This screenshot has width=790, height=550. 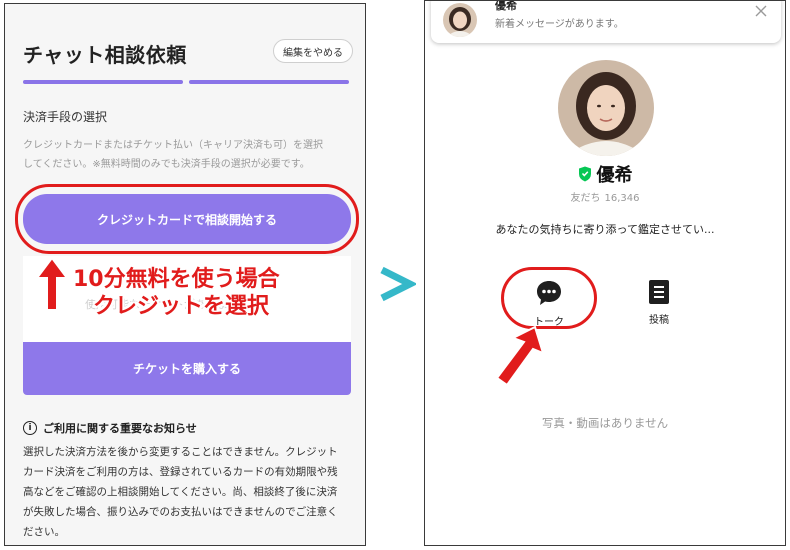 I want to click on notice-title-text: ご利用に関する重要なお知らせ, so click(x=120, y=428).